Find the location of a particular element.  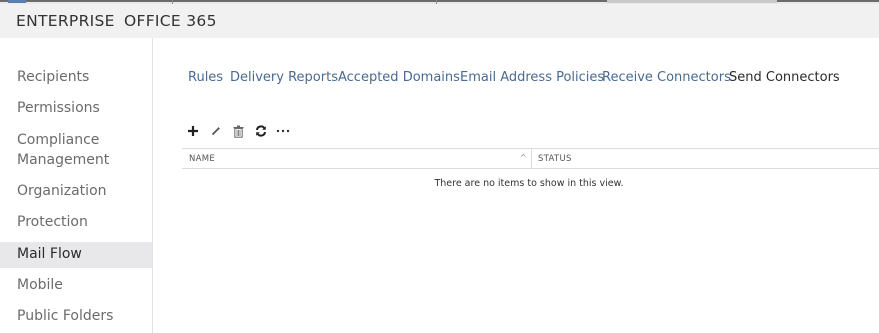

sidebar-item-permissions: Permissions is located at coordinates (76, 108).